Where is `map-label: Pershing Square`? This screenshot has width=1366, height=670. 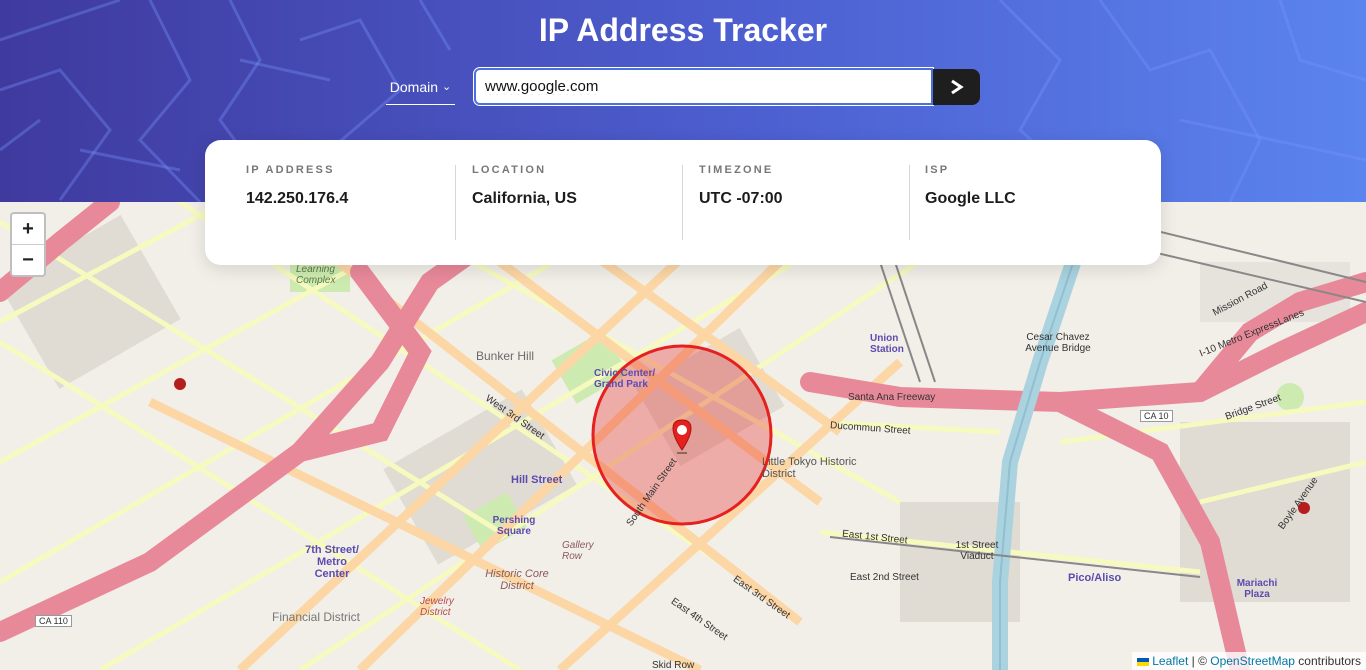
map-label: Pershing Square is located at coordinates (514, 526).